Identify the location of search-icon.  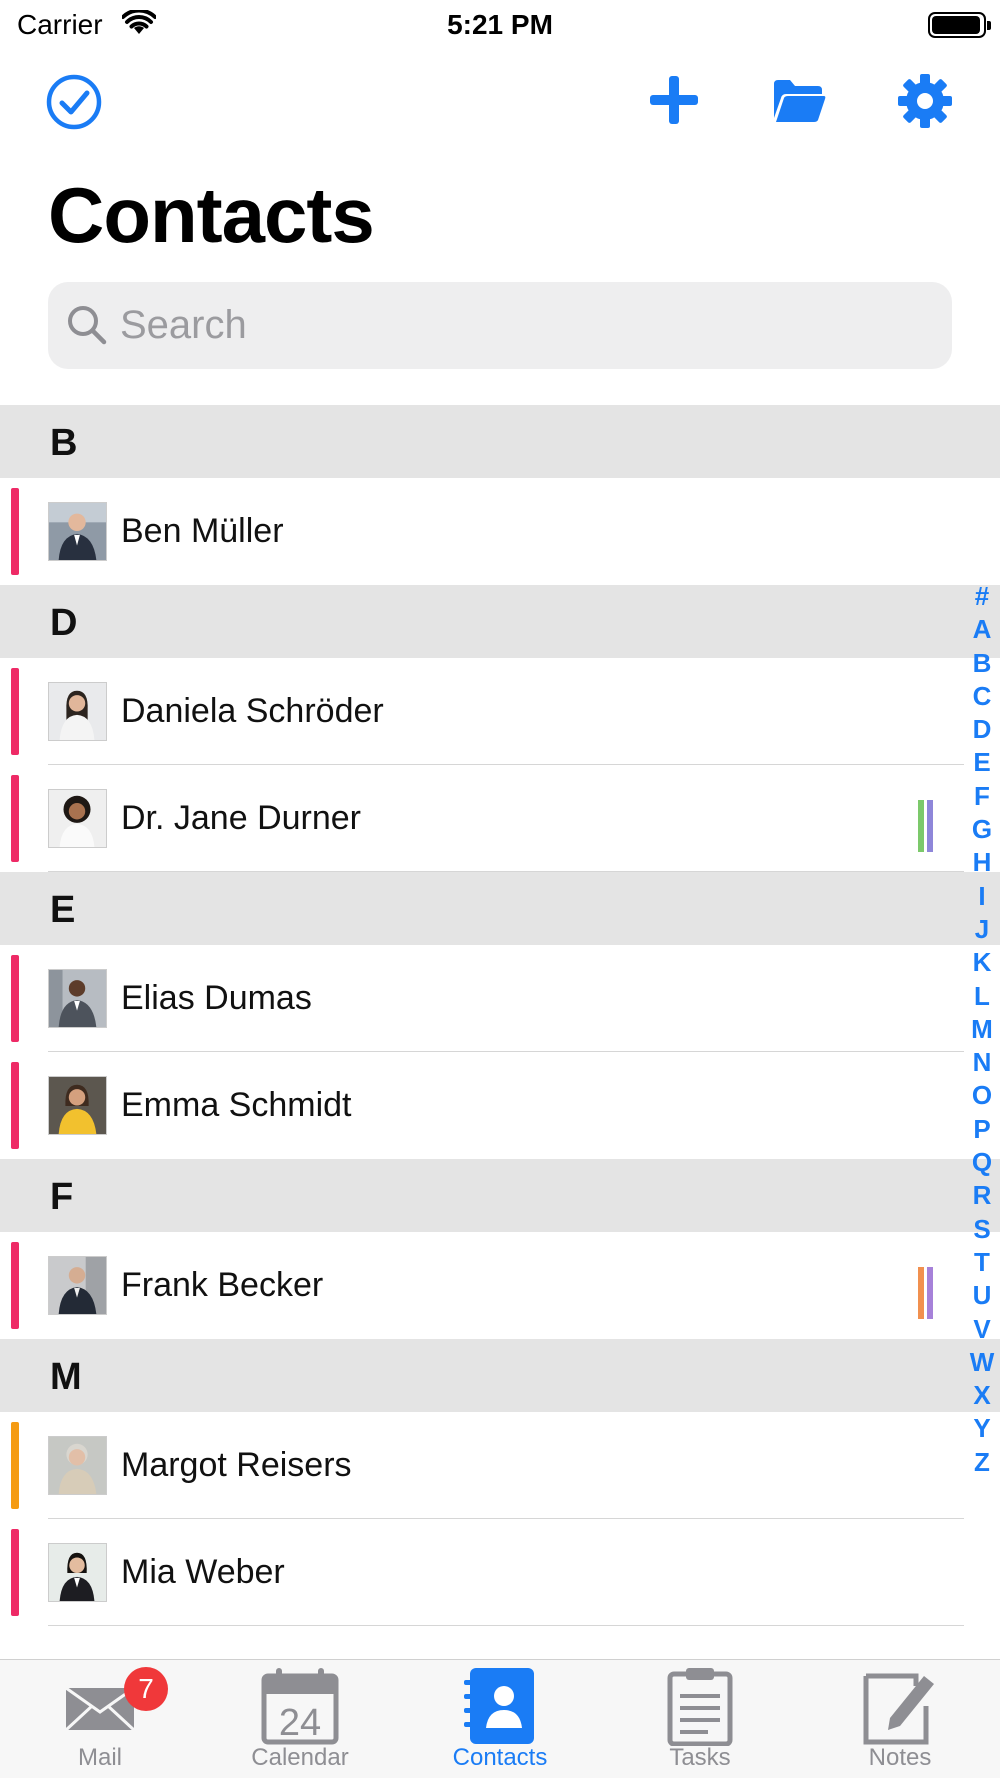
(87, 325).